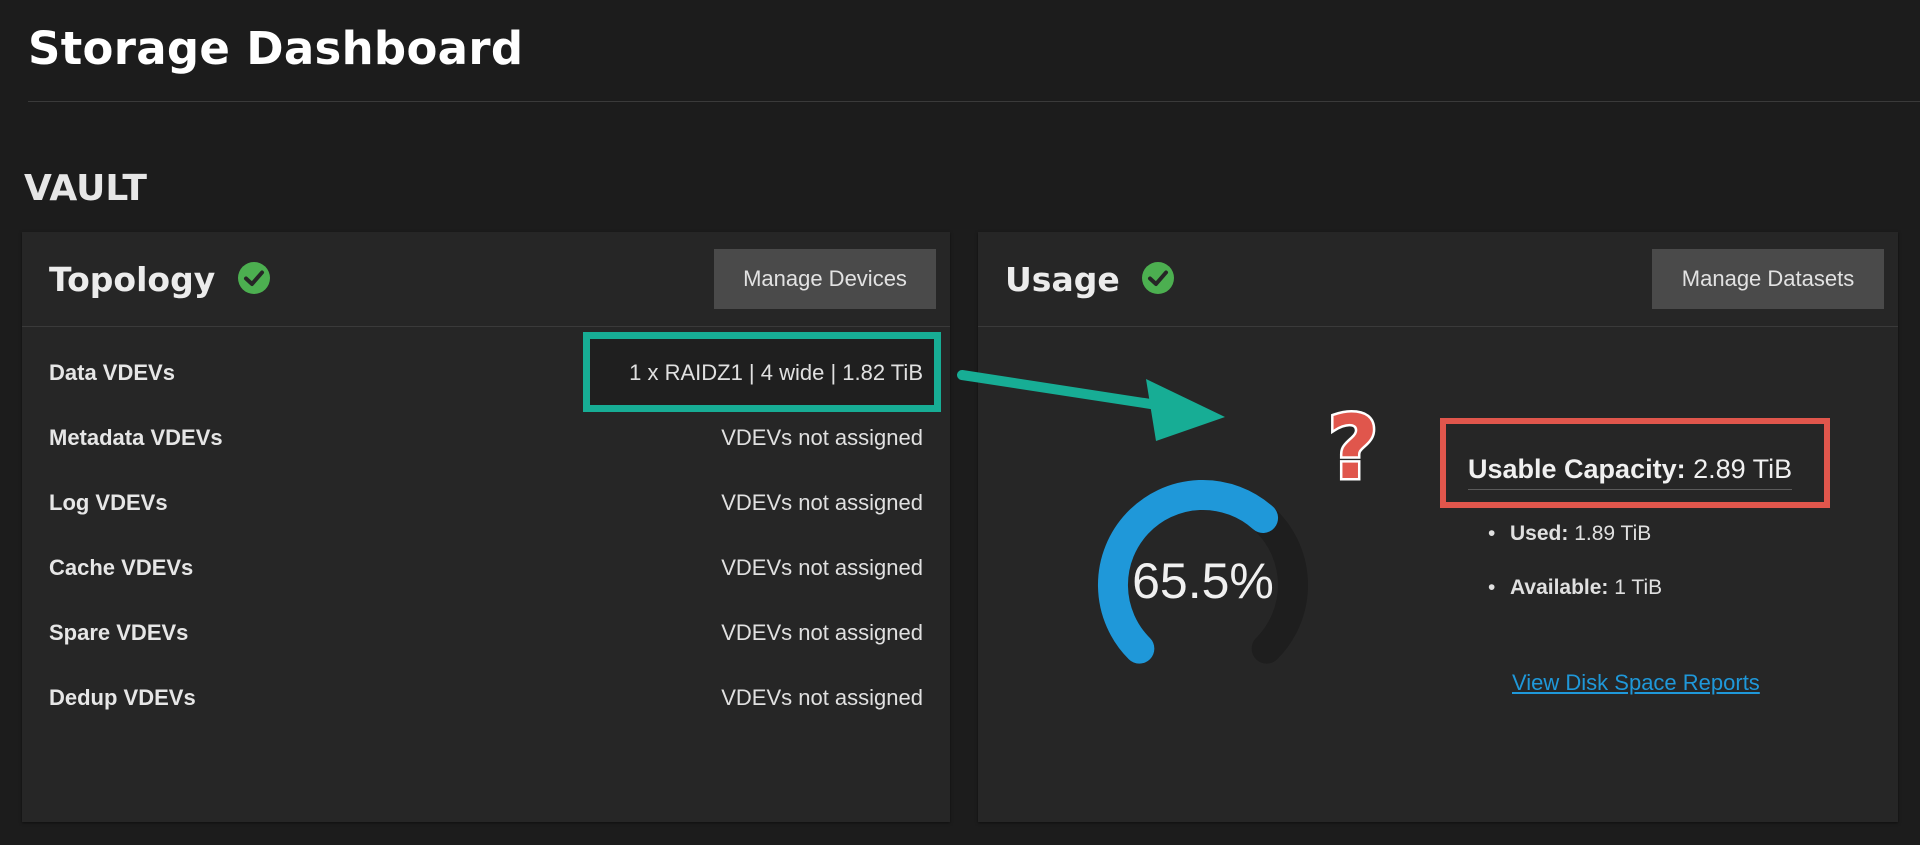  What do you see at coordinates (825, 279) in the screenshot?
I see `manage-devices-button: Manage Devices` at bounding box center [825, 279].